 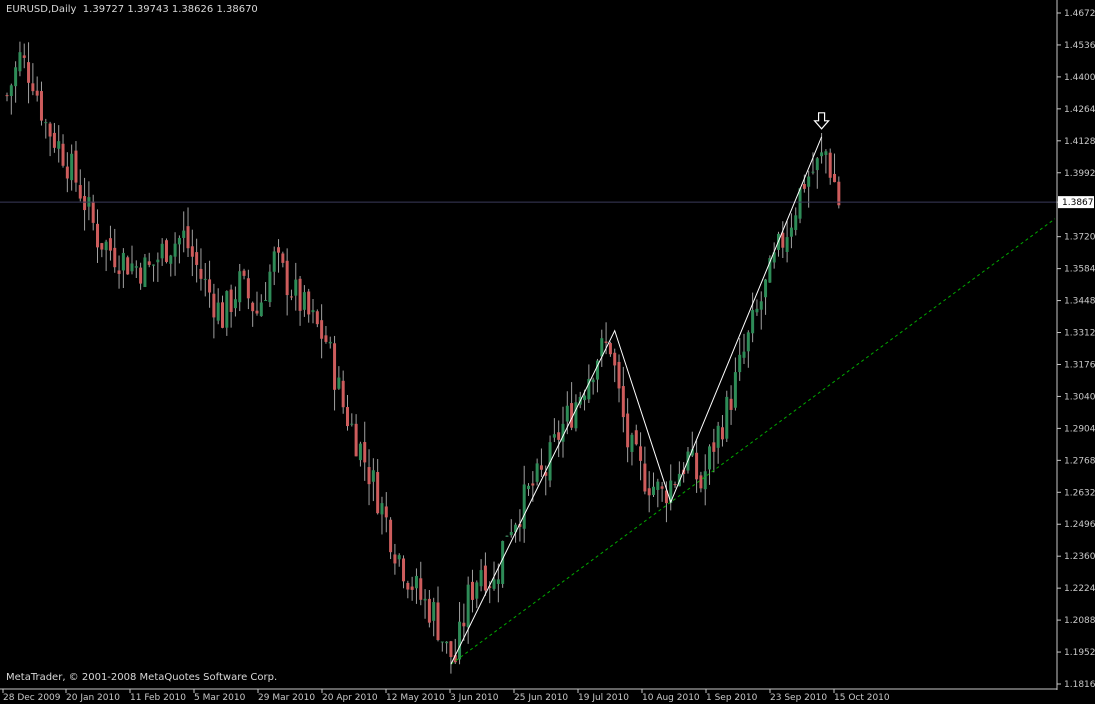 What do you see at coordinates (603, 698) in the screenshot?
I see `time-tick-label: 19 Jul 2010` at bounding box center [603, 698].